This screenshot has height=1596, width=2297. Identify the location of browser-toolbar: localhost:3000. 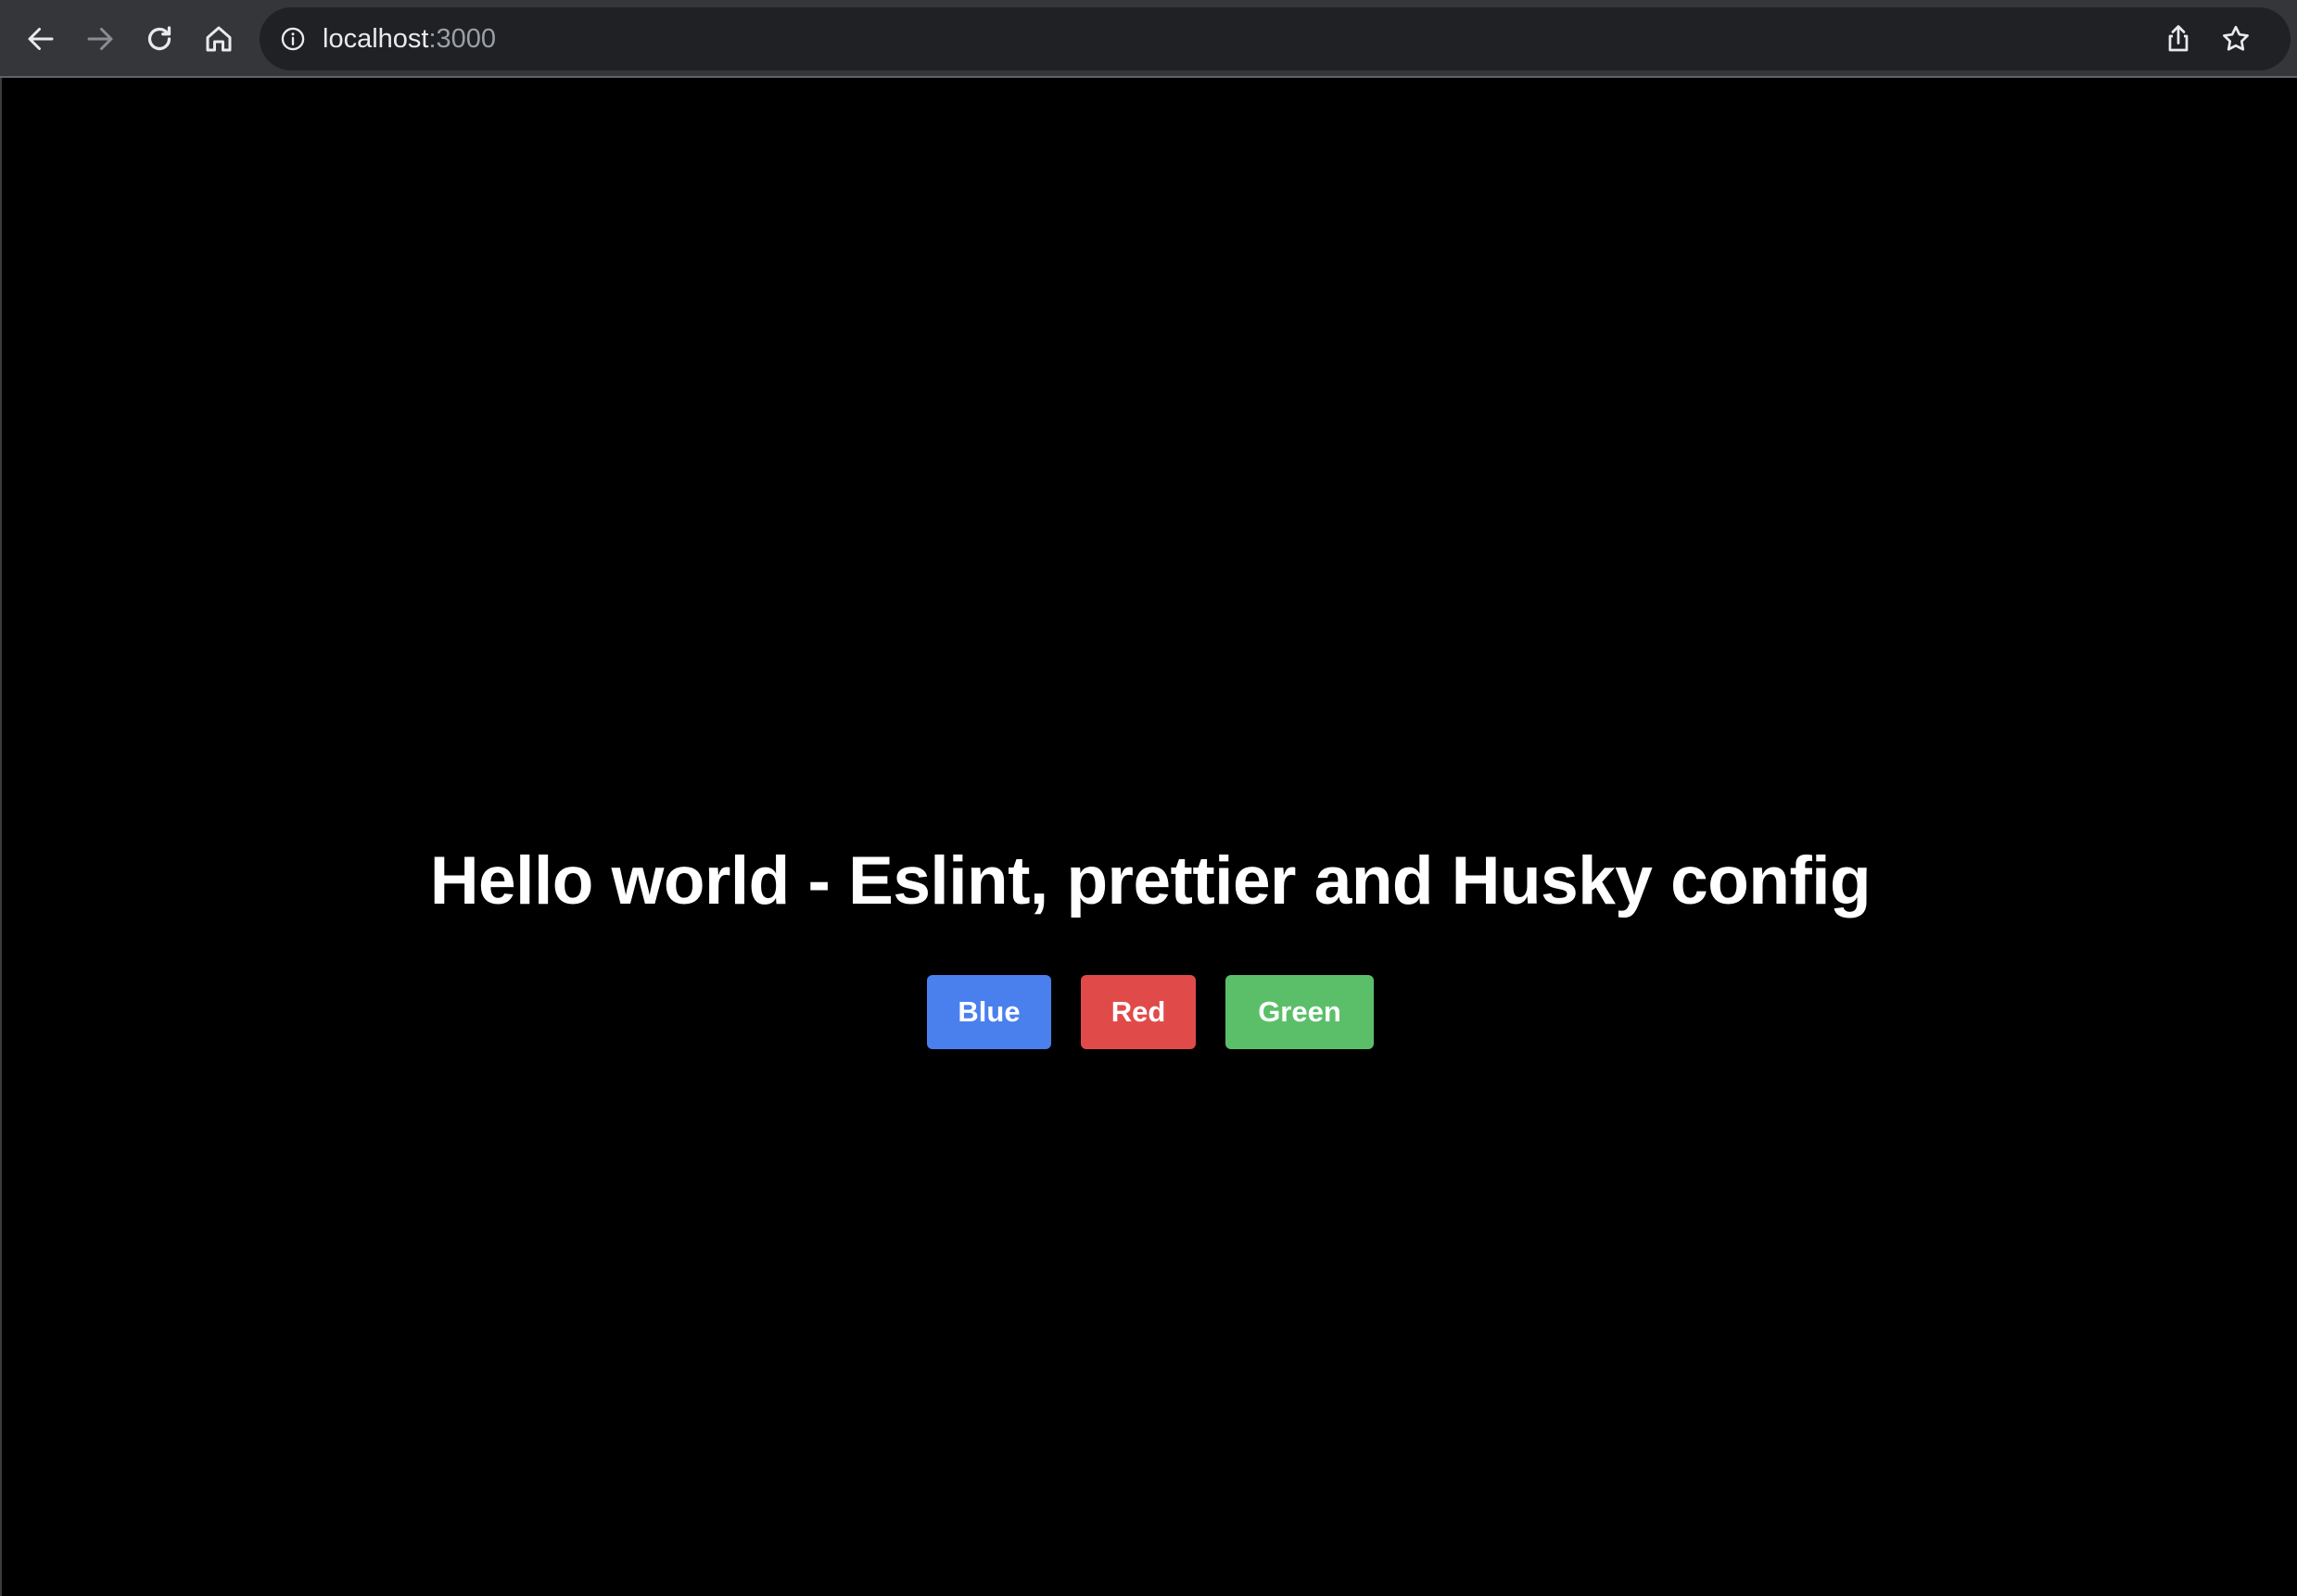
(1148, 39).